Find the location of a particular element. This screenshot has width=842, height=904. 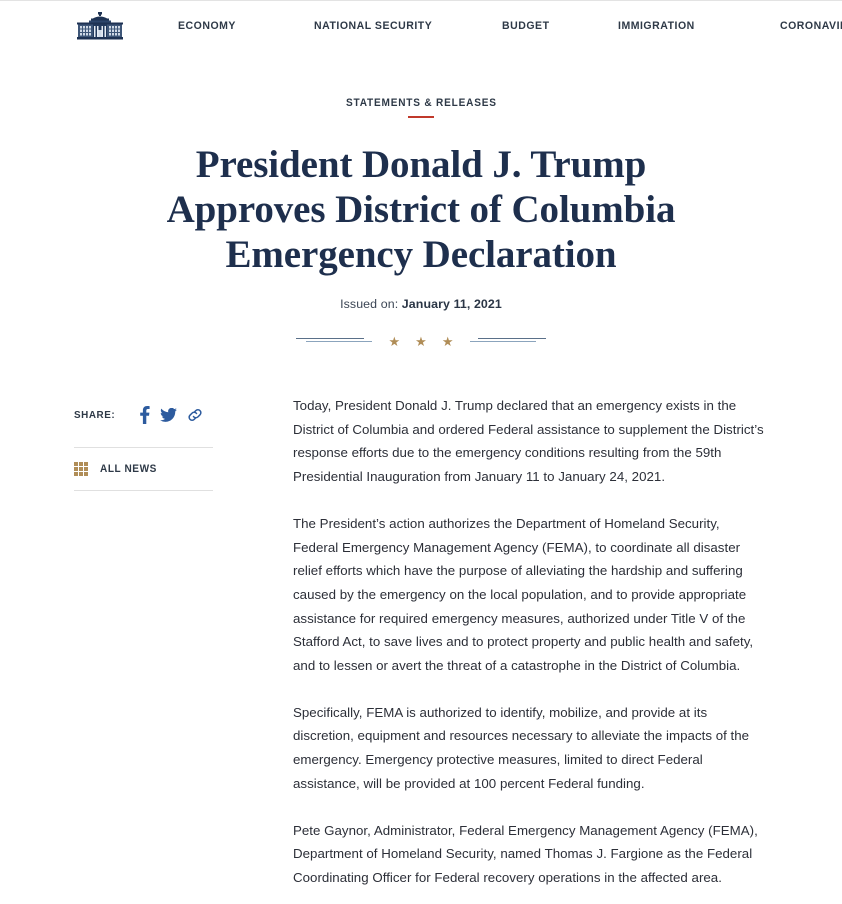

nav-item-immigration: IMMIGRATION is located at coordinates (656, 26).